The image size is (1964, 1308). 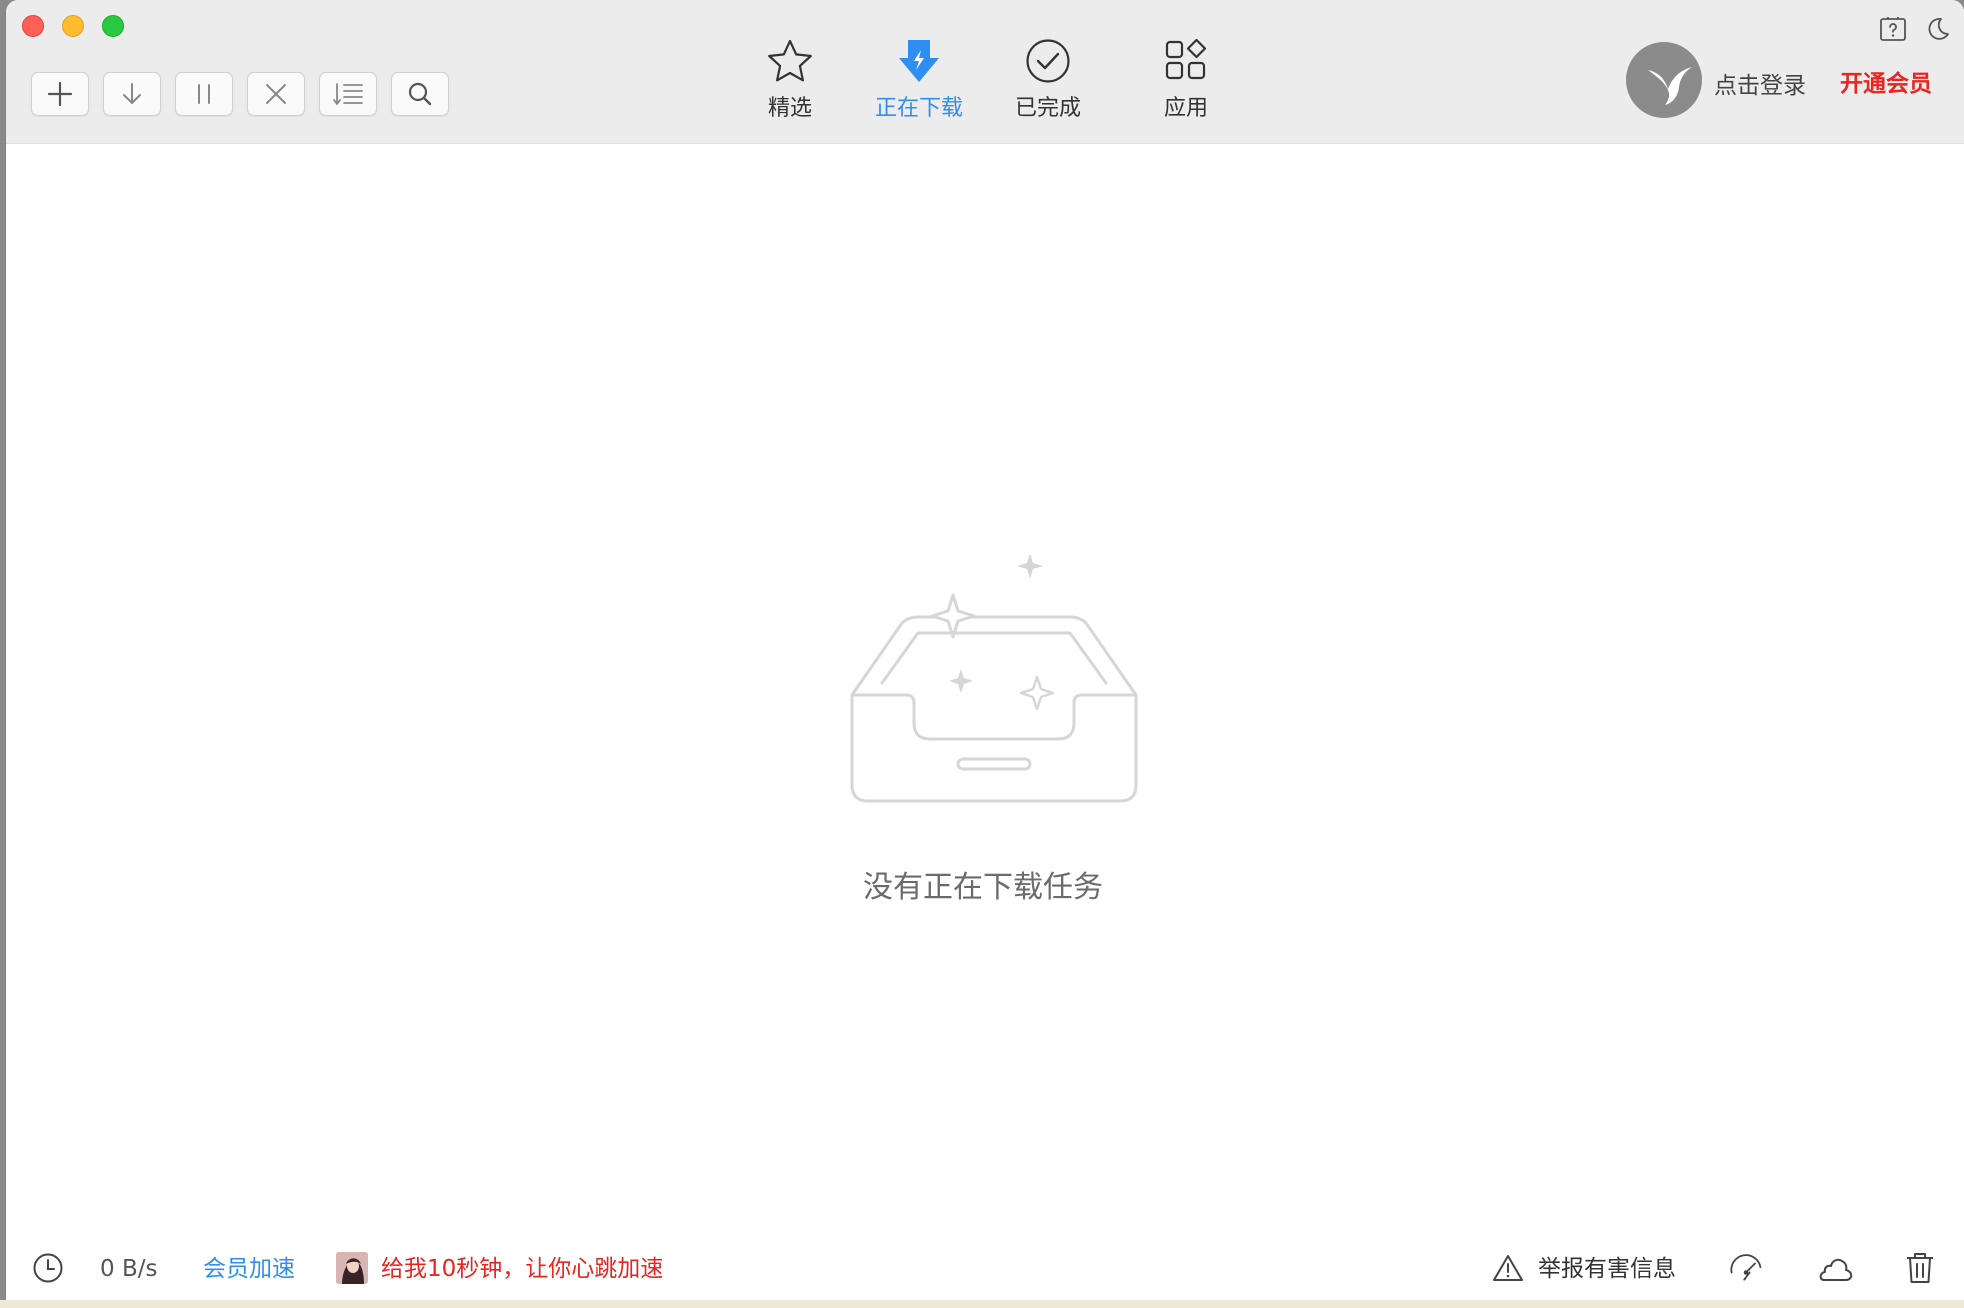 I want to click on download-bolt-icon, so click(x=919, y=61).